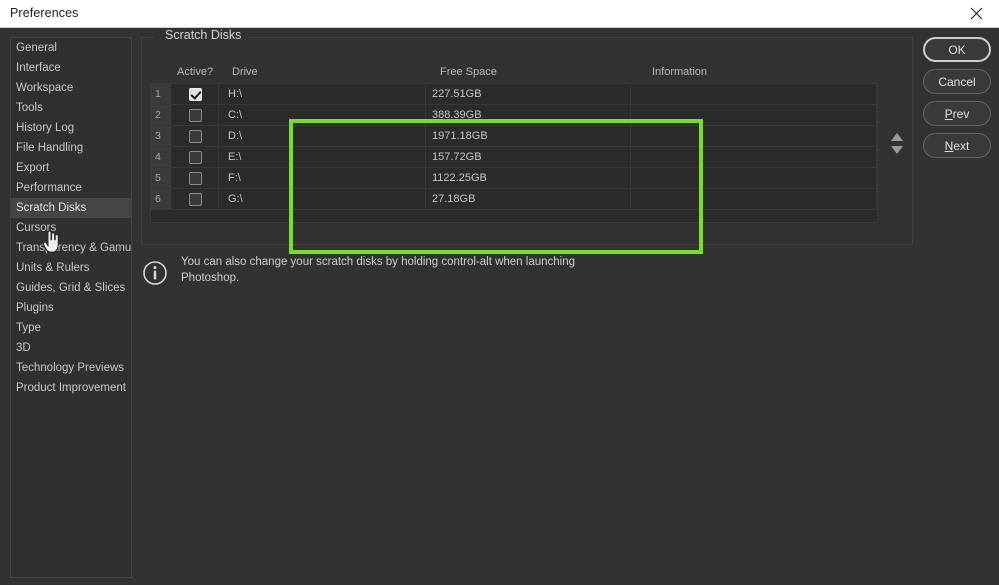  I want to click on drive-cell: C:\, so click(322, 115).